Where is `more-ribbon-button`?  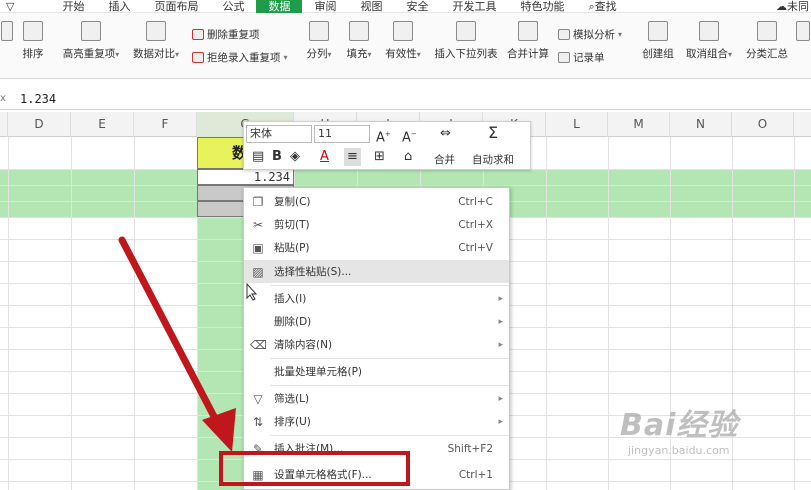
more-ribbon-button is located at coordinates (803, 33).